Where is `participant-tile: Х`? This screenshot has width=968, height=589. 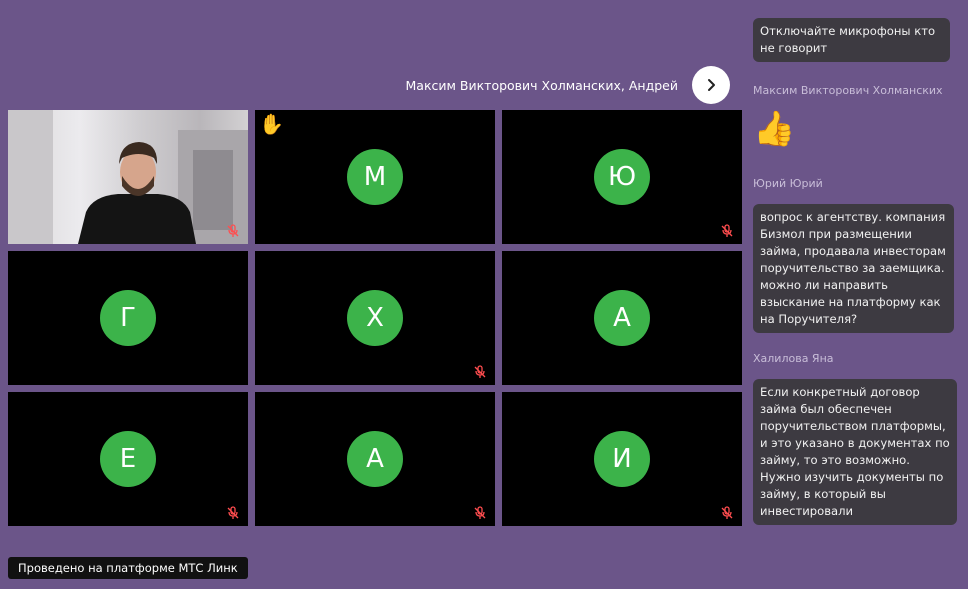
participant-tile: Х is located at coordinates (375, 318).